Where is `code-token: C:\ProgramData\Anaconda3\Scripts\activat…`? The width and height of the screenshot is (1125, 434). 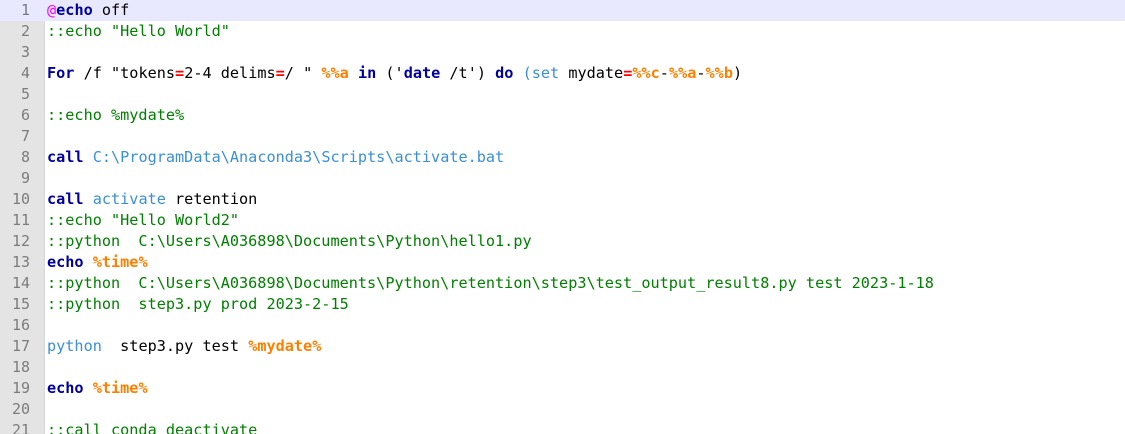 code-token: C:\ProgramData\Anaconda3\Scripts\activat… is located at coordinates (298, 157).